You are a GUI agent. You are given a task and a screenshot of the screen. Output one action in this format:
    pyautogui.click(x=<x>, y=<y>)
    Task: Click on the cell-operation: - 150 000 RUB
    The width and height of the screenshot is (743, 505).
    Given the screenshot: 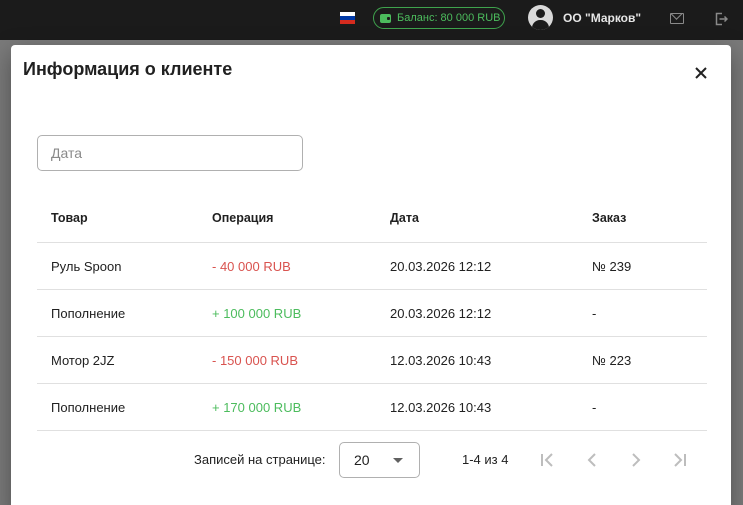 What is the action you would take?
    pyautogui.click(x=255, y=360)
    